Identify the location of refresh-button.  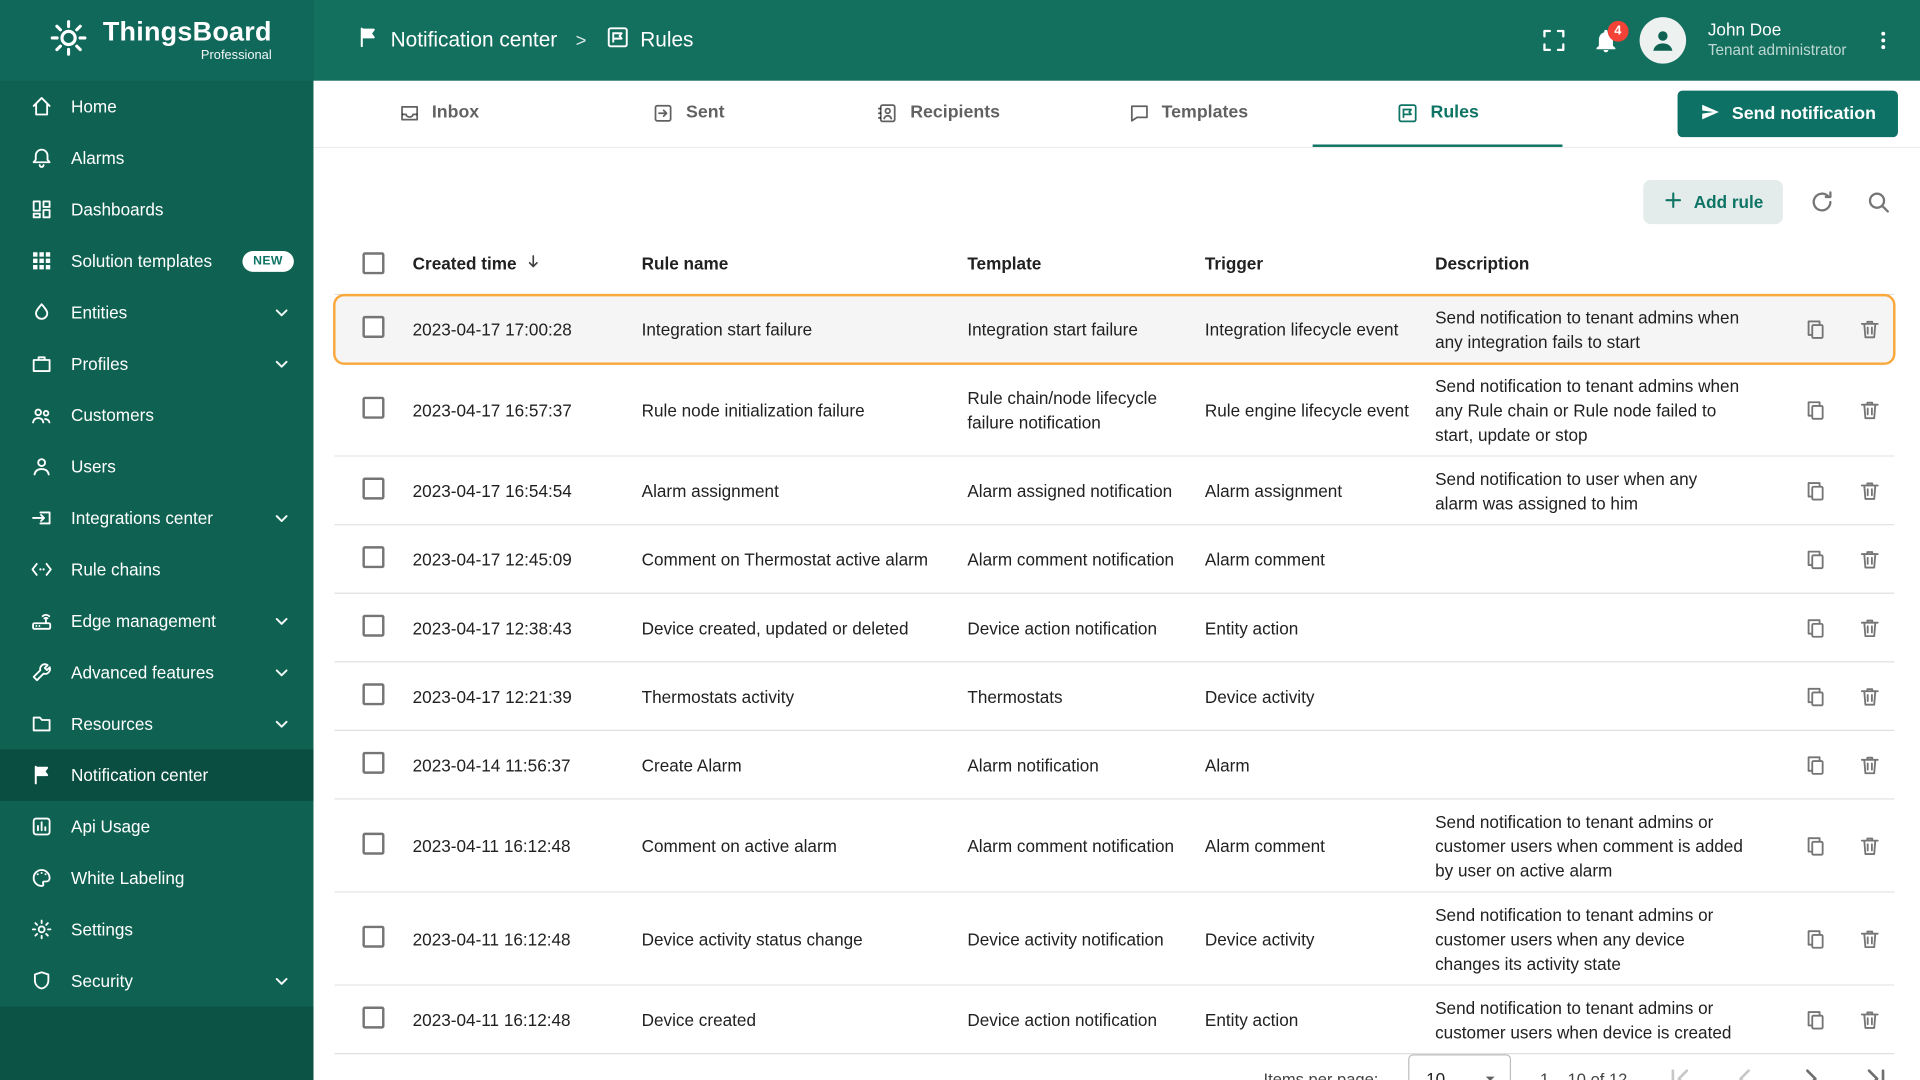
(1822, 202).